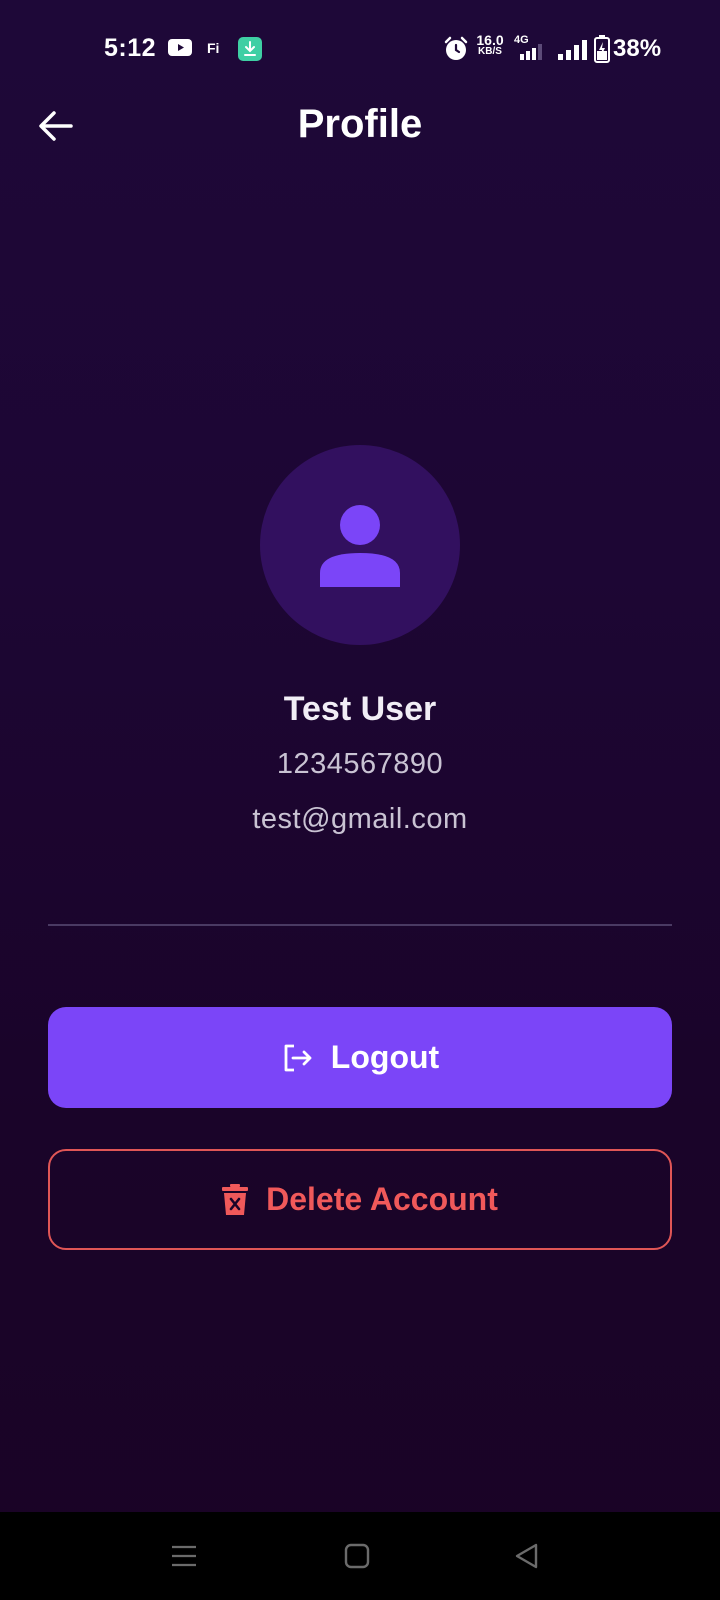 The height and width of the screenshot is (1600, 720). I want to click on net-speed: 16.0 KB/S, so click(490, 44).